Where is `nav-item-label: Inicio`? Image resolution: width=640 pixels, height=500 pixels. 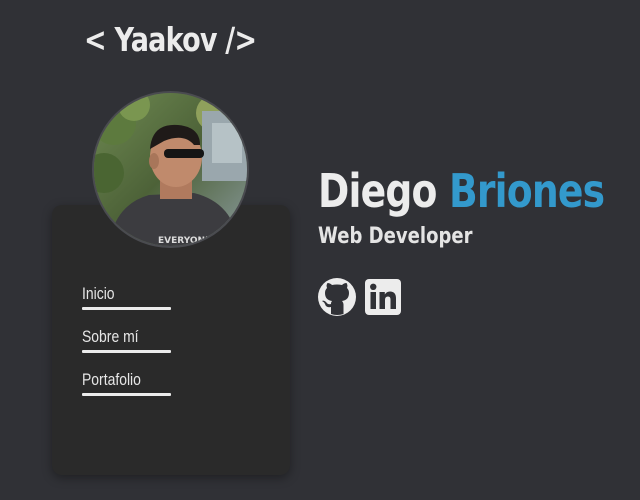
nav-item-label: Inicio is located at coordinates (98, 293).